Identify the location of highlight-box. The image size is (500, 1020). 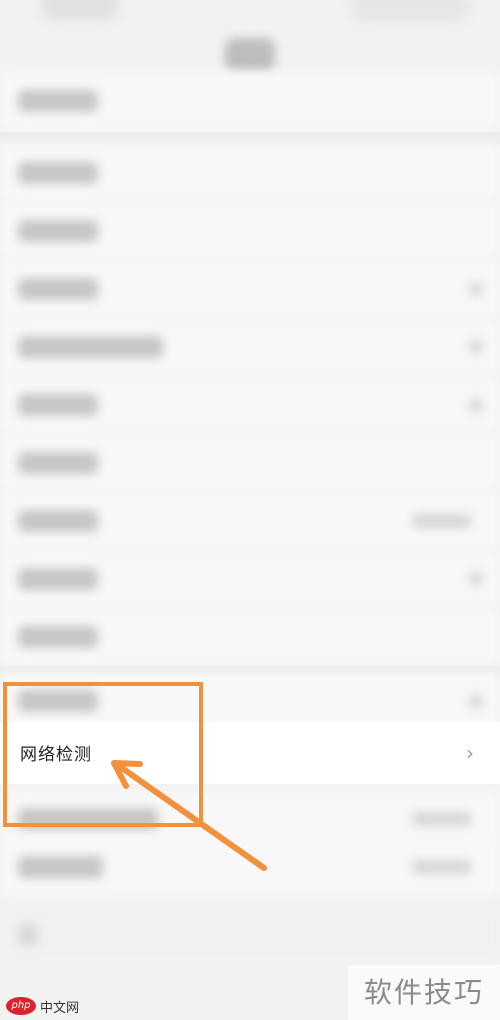
(103, 754).